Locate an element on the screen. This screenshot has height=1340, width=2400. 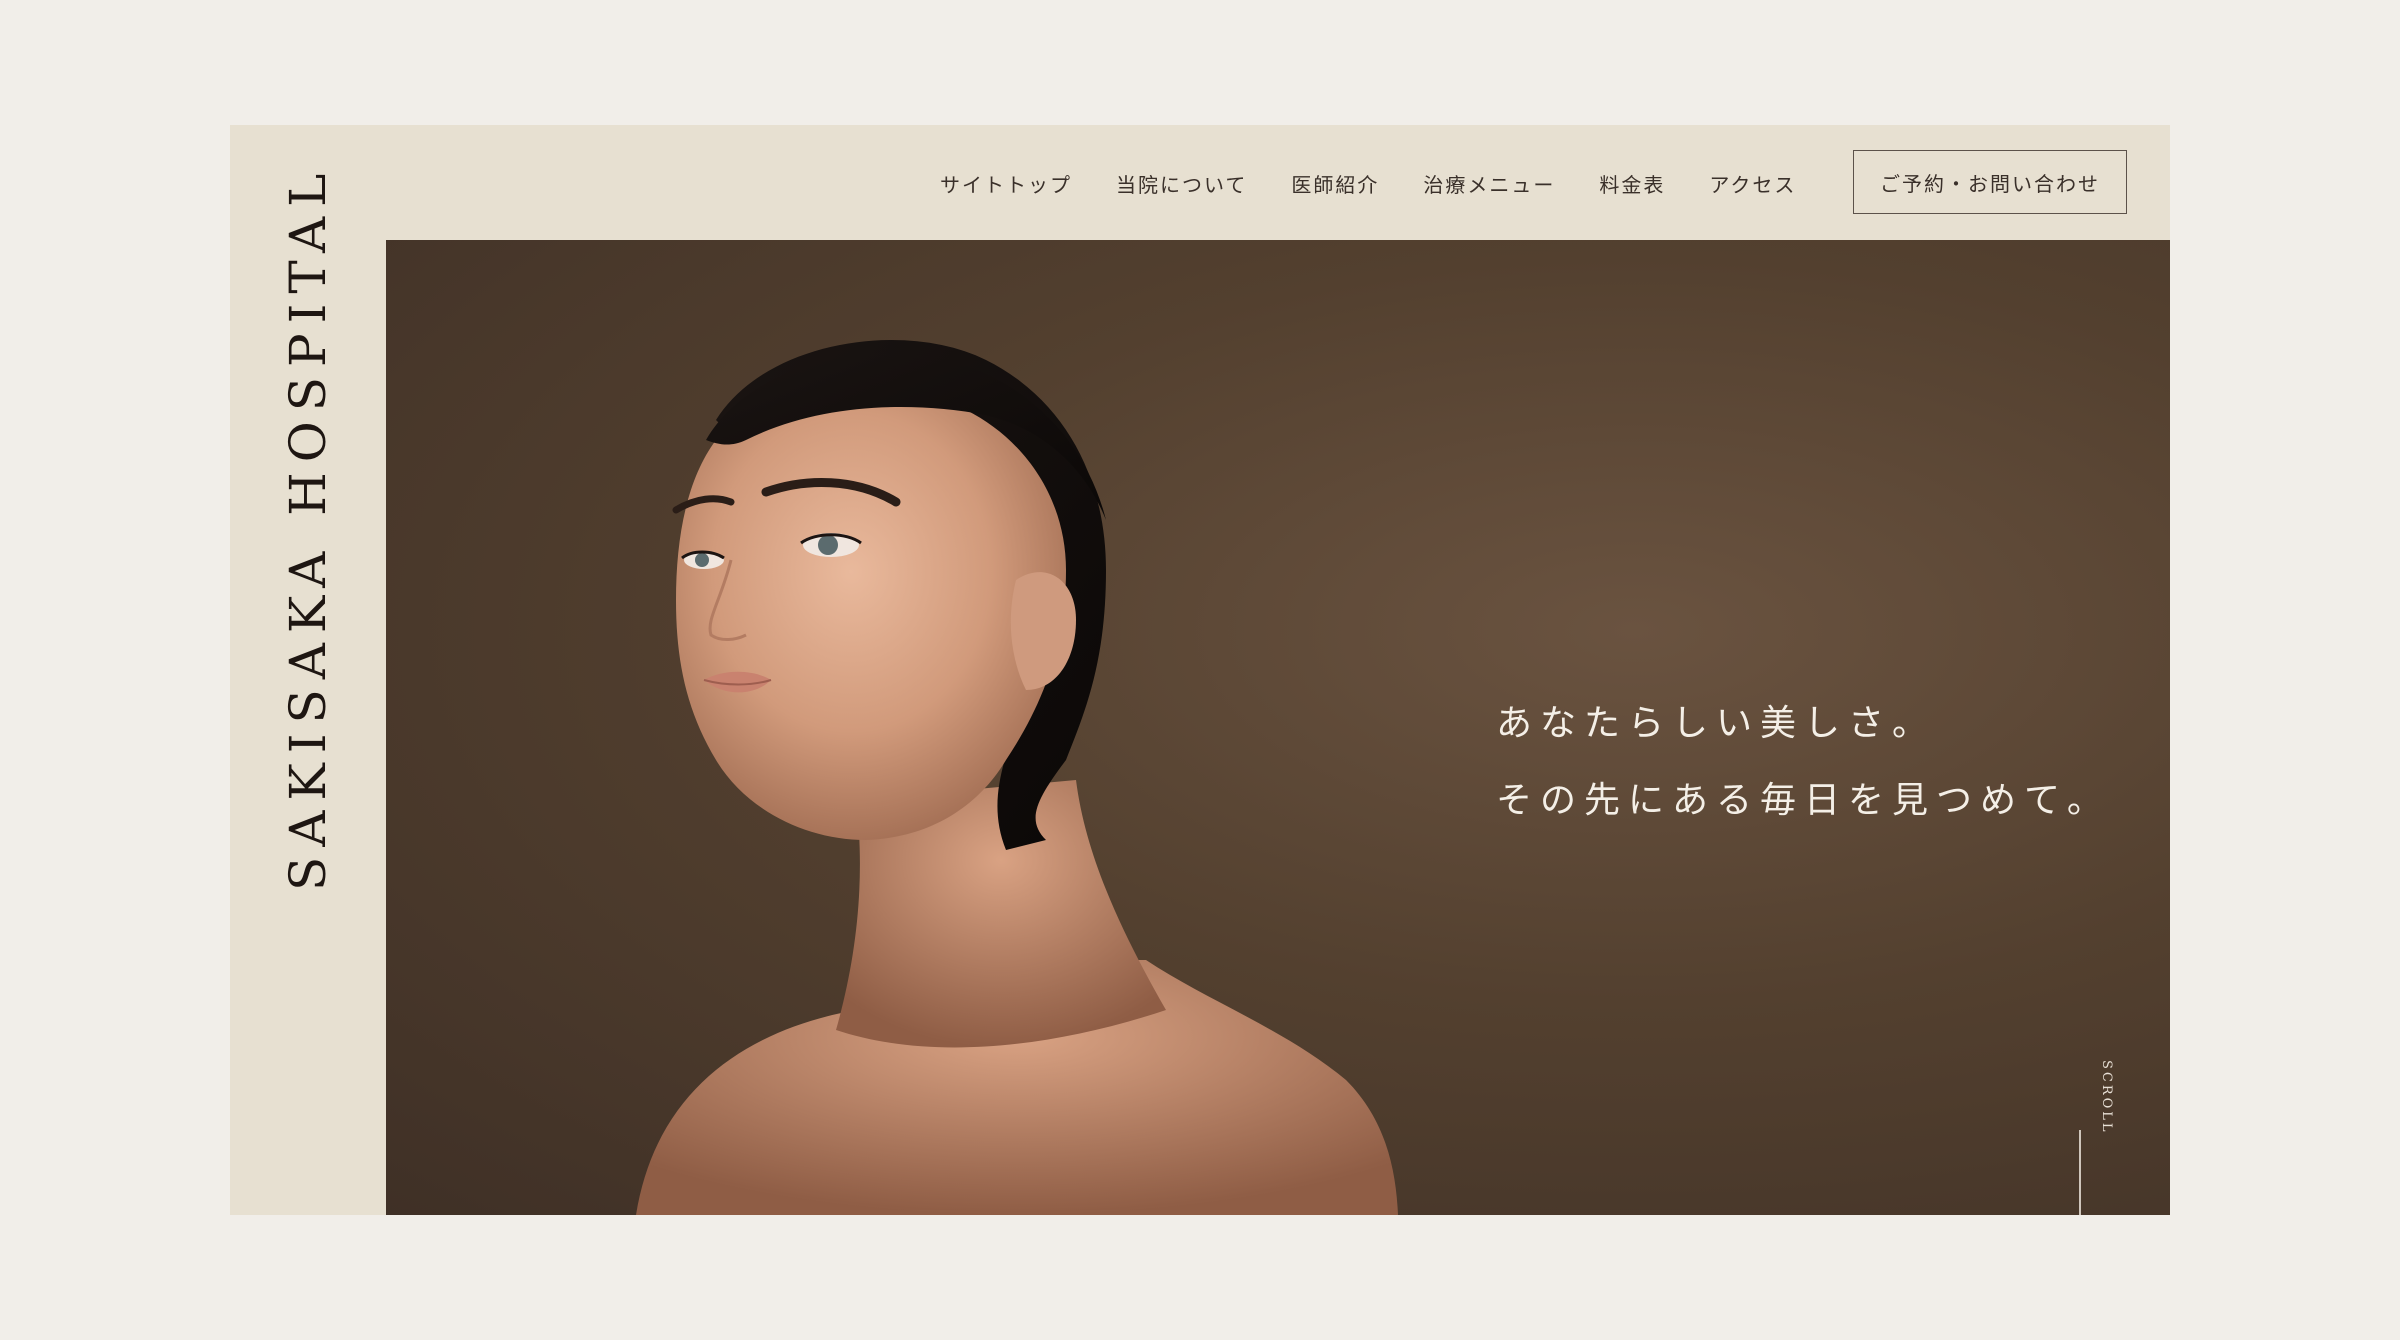
main-navigation: サイトトップ 当院について 医師紹介 治療メニュー 料金表 アクセス is located at coordinates (1368, 183).